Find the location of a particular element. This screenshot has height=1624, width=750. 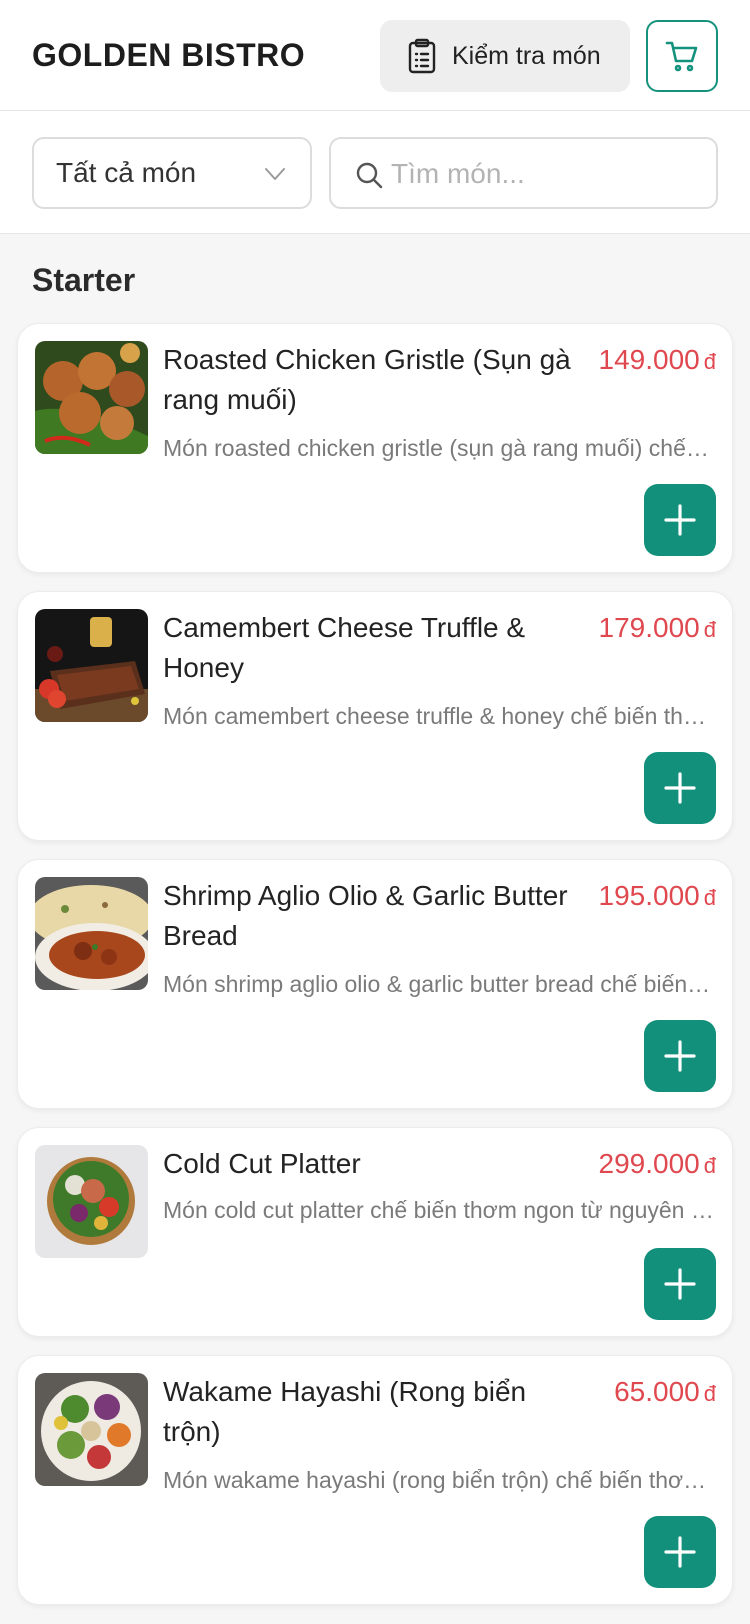

price-value: 299.000 is located at coordinates (649, 1163).